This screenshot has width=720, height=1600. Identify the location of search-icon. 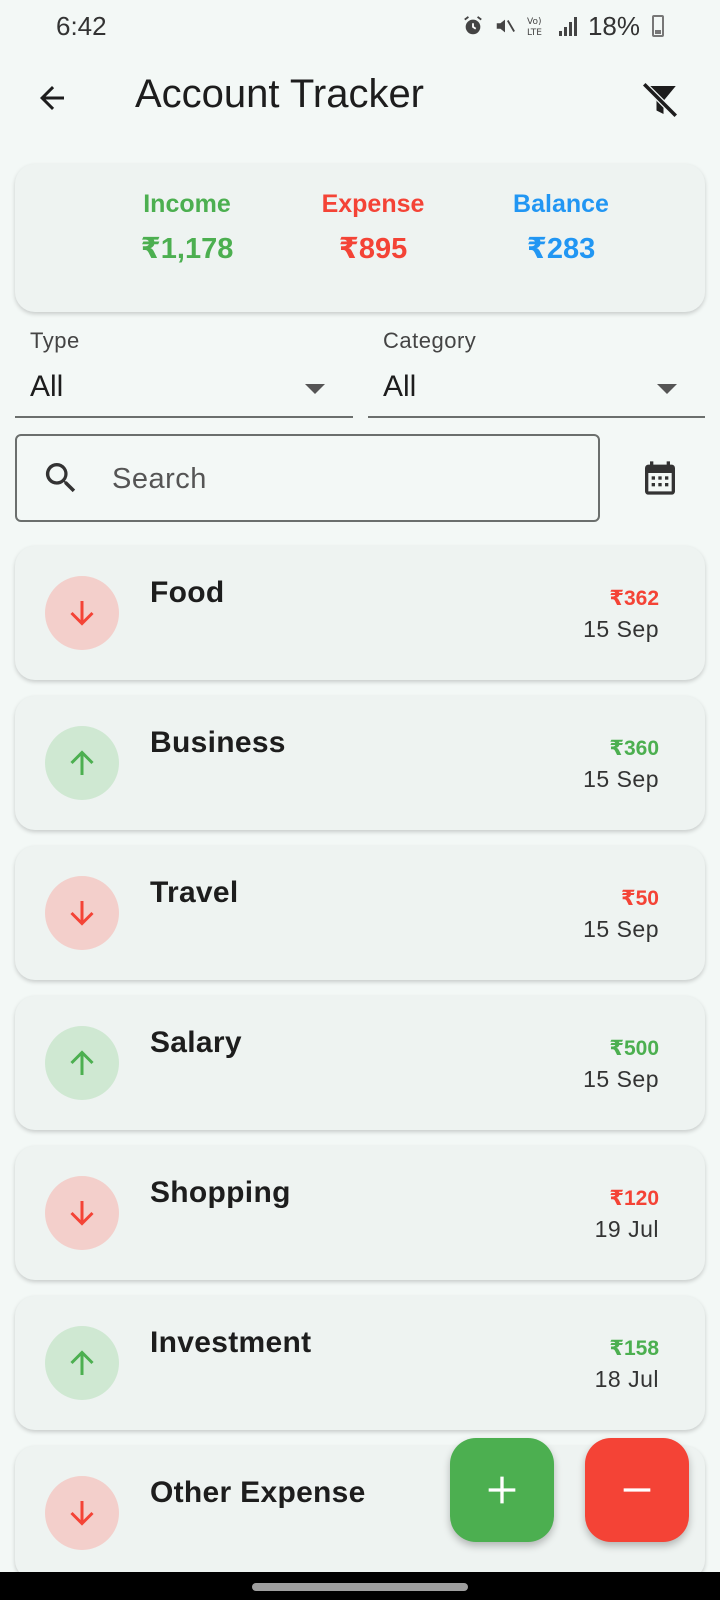
(60, 478).